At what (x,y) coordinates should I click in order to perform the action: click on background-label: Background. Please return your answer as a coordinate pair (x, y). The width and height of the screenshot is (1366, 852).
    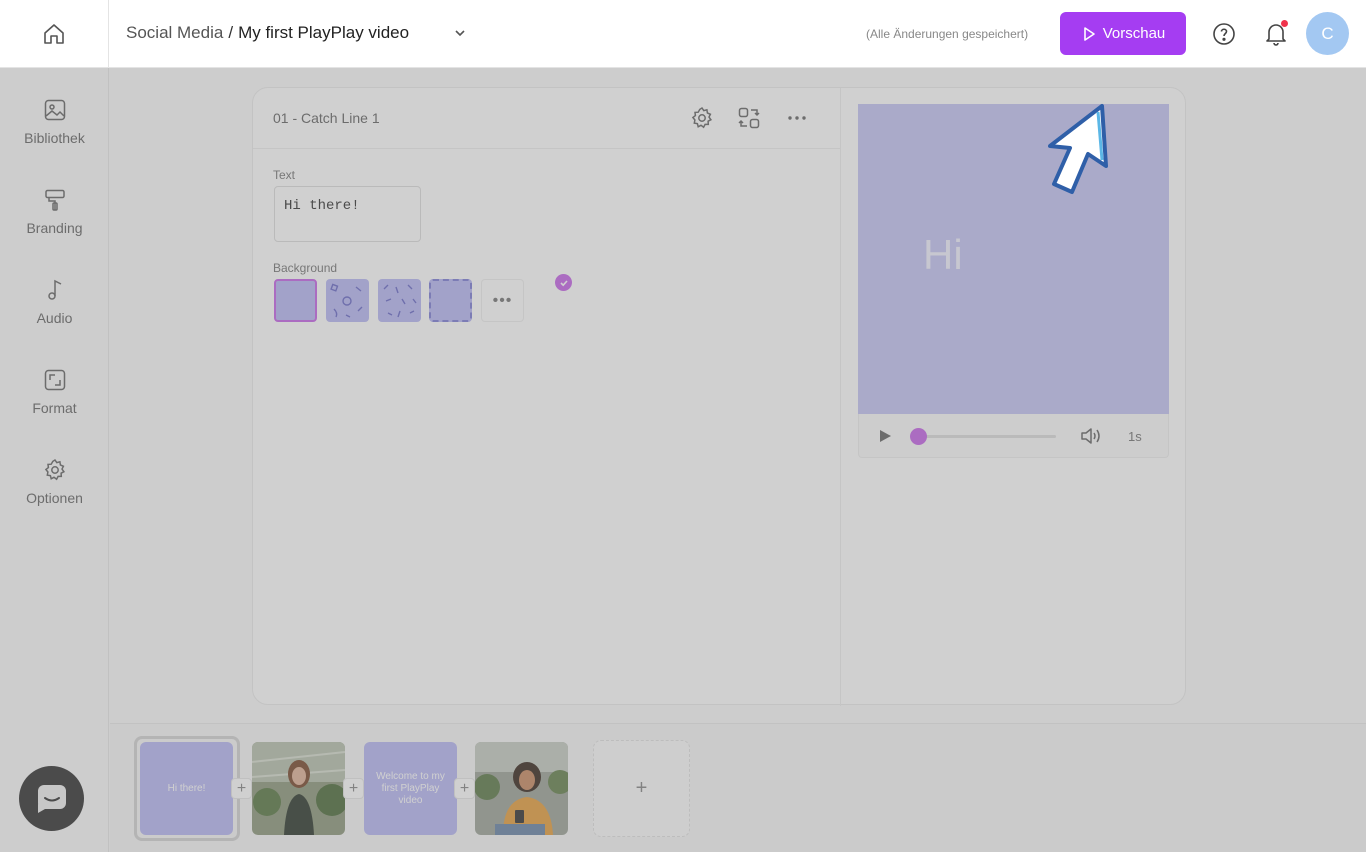
    Looking at the image, I should click on (305, 268).